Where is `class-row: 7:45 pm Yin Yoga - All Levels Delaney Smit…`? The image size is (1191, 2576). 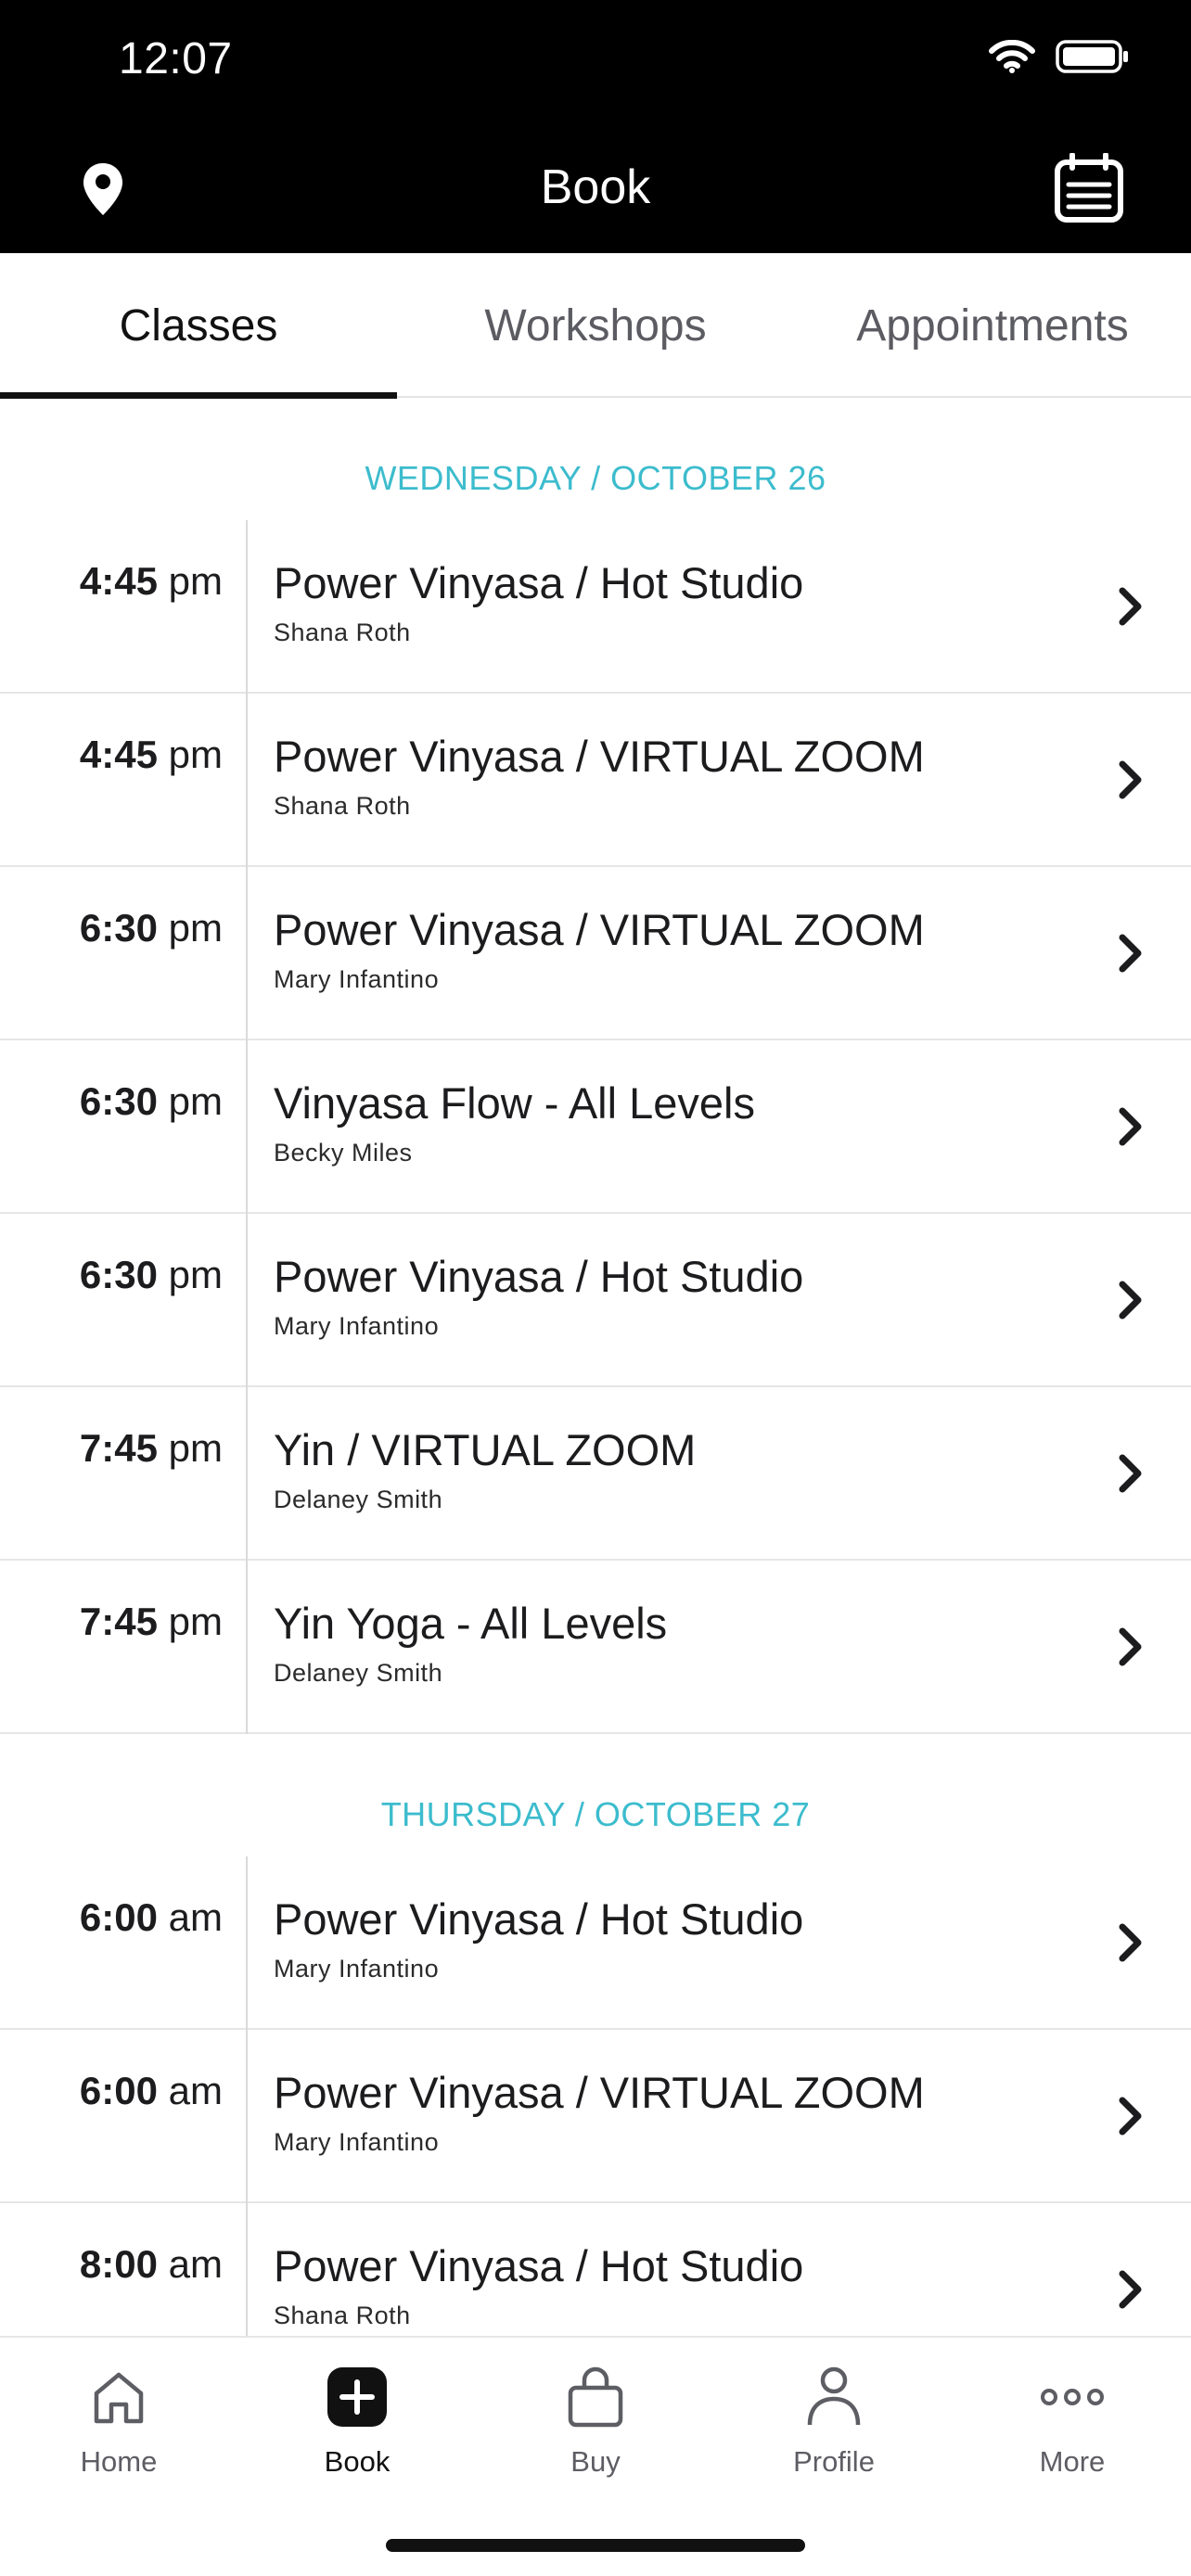 class-row: 7:45 pm Yin Yoga - All Levels Delaney Smit… is located at coordinates (595, 1647).